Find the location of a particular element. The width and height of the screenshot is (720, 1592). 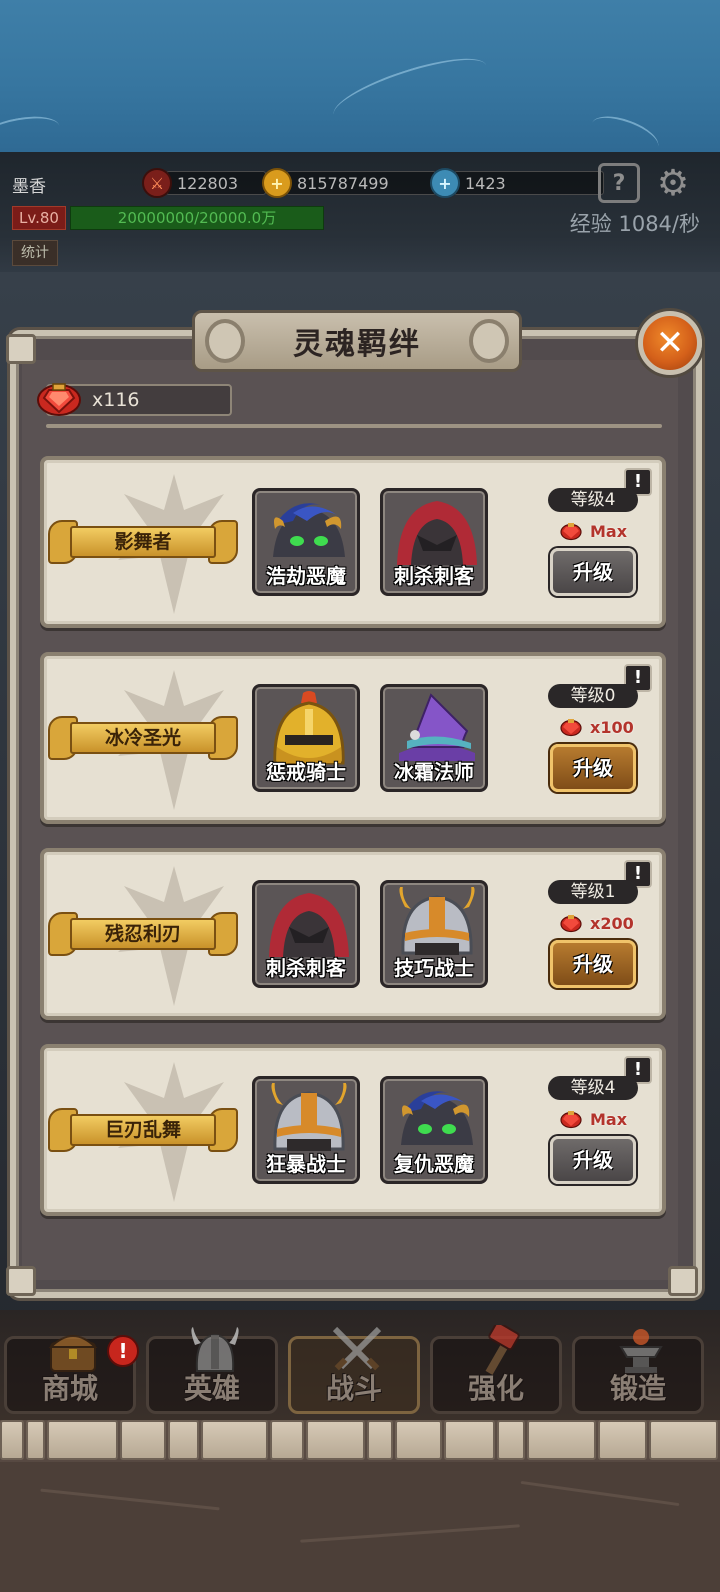

bond-name: 巨刃乱舞 is located at coordinates (143, 1130).